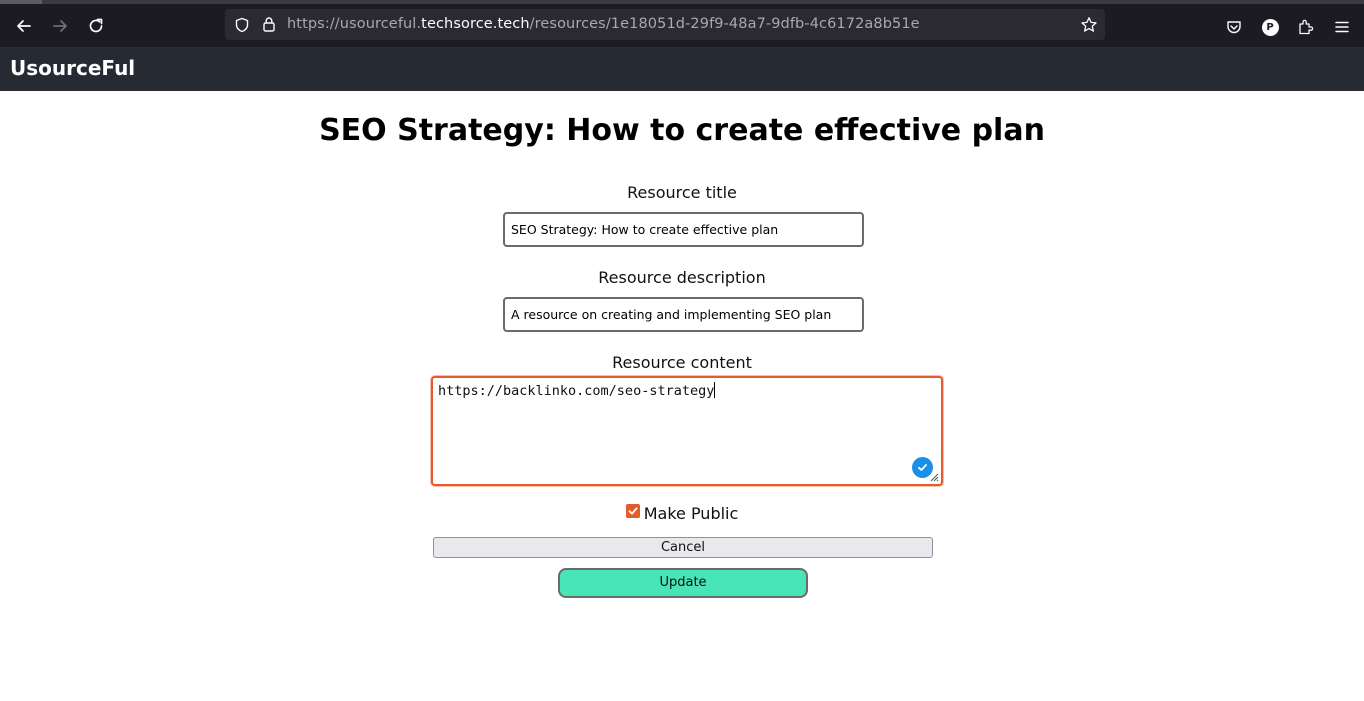 The width and height of the screenshot is (1364, 701). I want to click on resource-description-input, so click(683, 314).